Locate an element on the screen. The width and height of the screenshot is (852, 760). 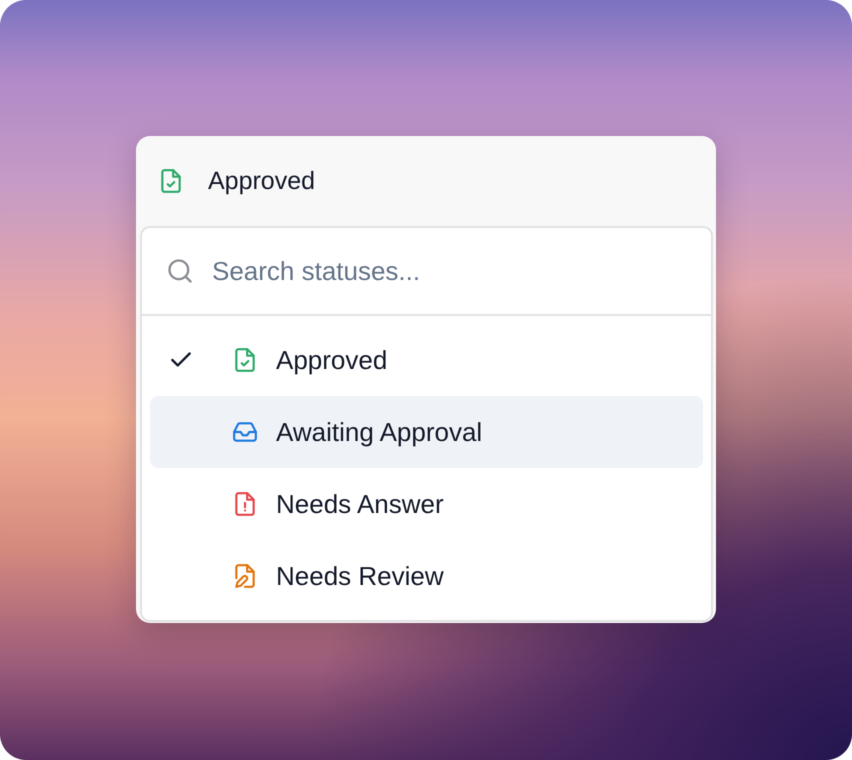
search-icon is located at coordinates (180, 271).